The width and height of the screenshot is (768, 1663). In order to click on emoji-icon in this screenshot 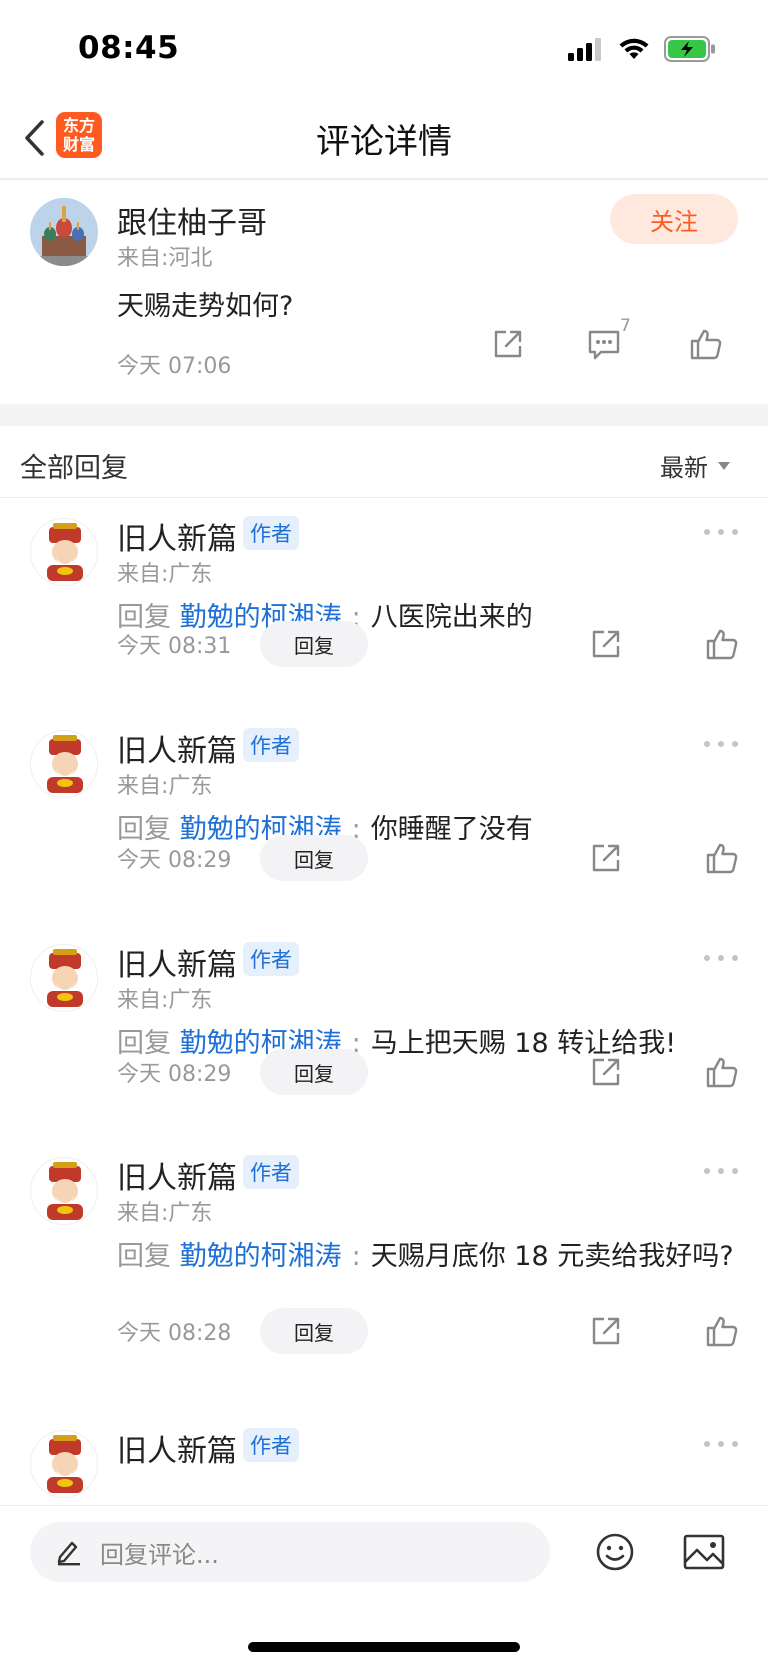, I will do `click(615, 1552)`.